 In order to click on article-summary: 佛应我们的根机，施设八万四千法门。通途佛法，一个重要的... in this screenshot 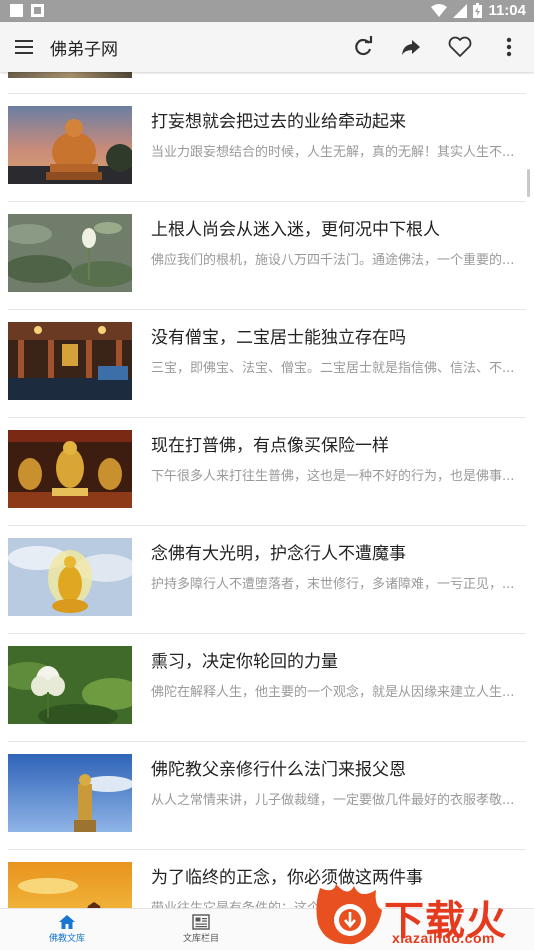, I will do `click(333, 260)`.